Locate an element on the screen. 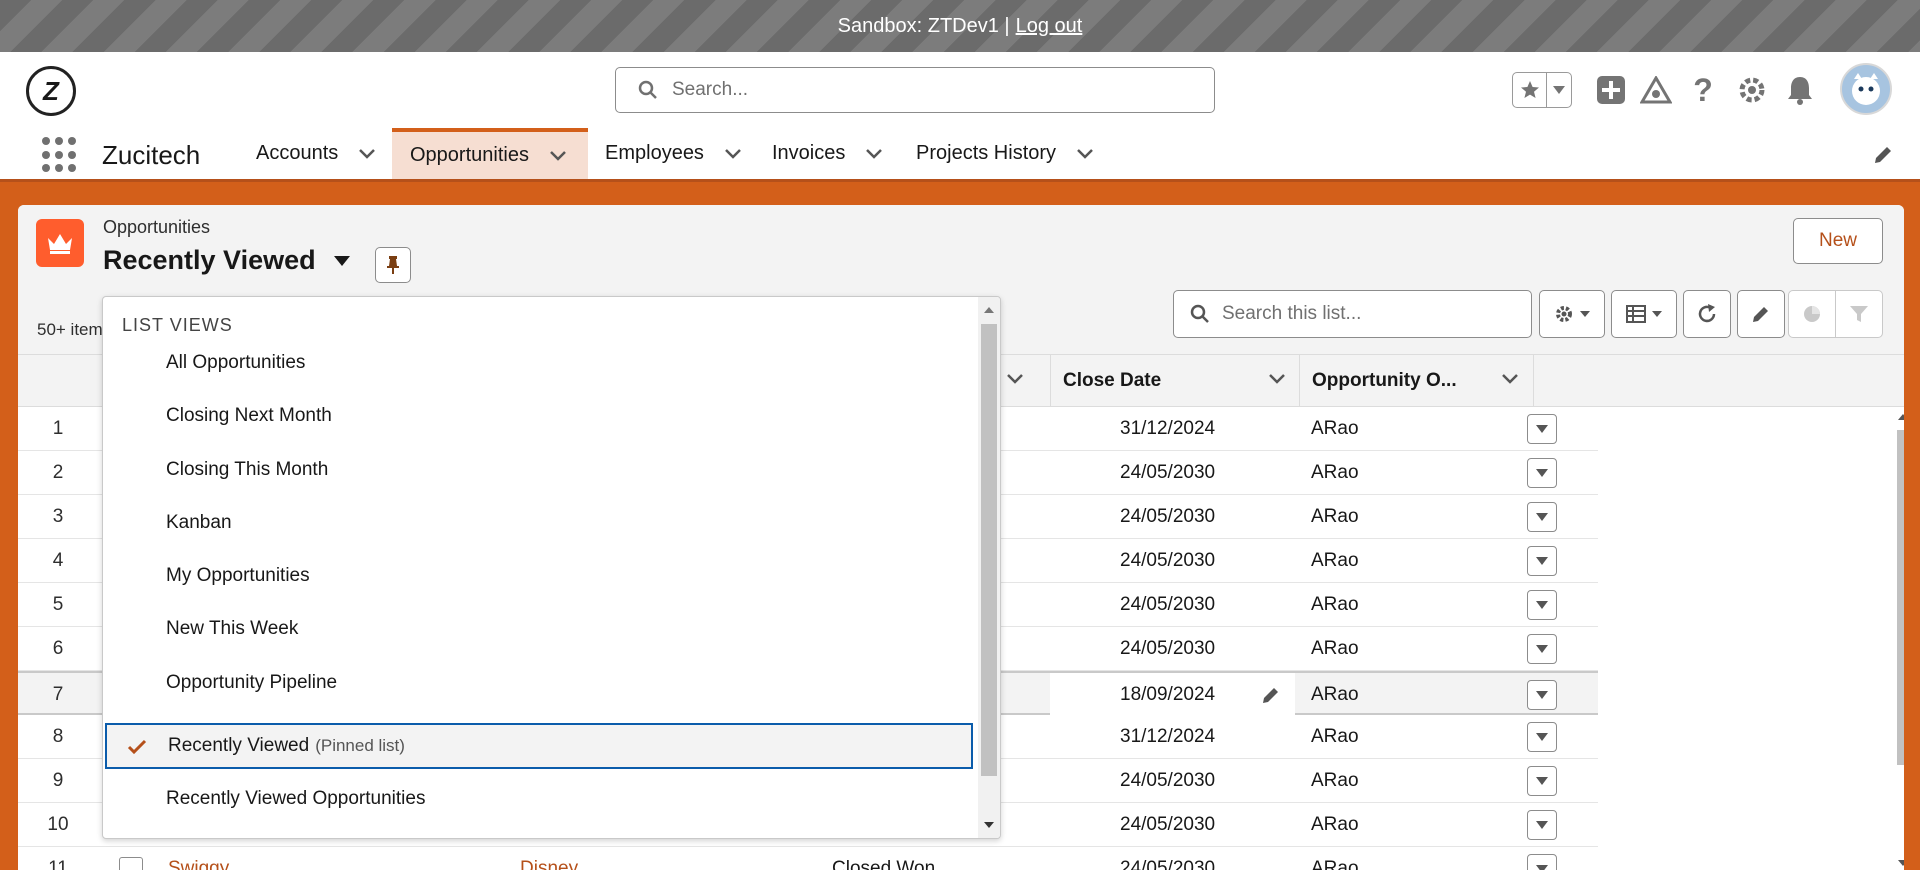 The image size is (1920, 870). nav-item-invoices: Invoices is located at coordinates (827, 153).